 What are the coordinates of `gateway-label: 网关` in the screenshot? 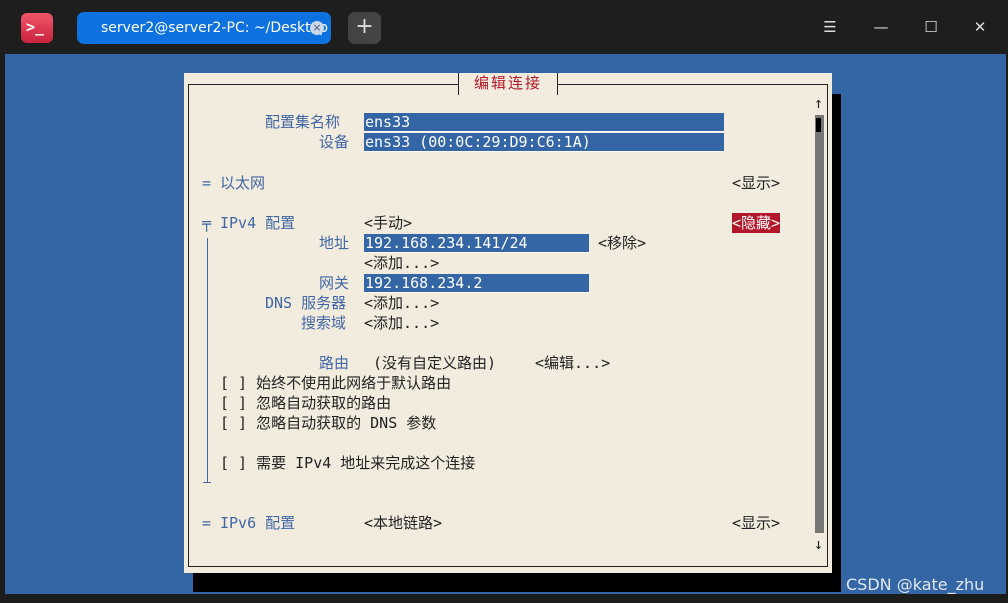 It's located at (334, 283).